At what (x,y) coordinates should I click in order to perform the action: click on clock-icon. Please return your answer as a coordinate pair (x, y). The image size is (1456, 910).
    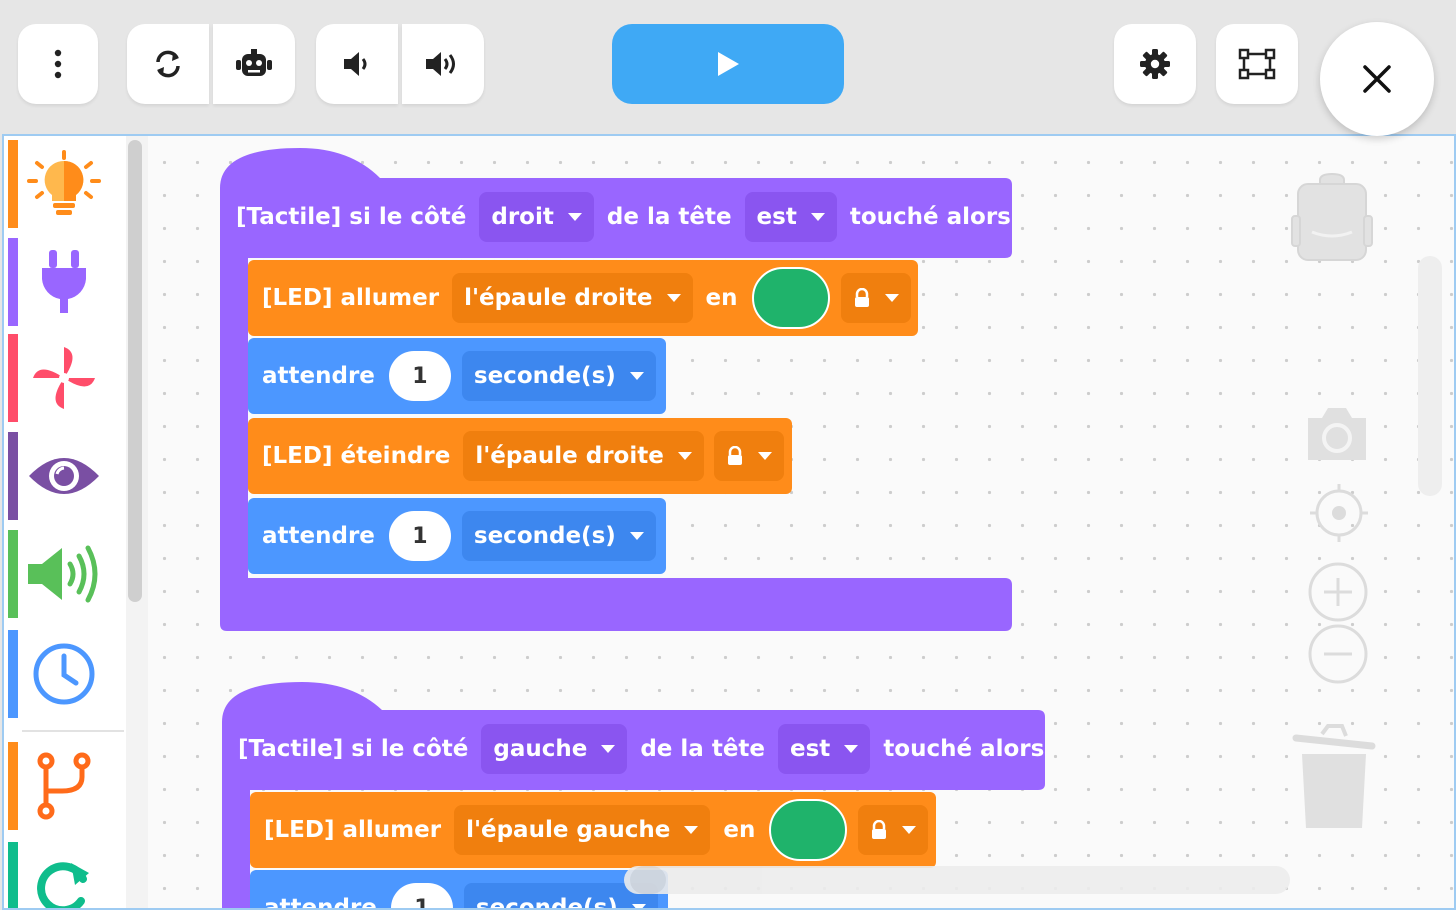
    Looking at the image, I should click on (64, 674).